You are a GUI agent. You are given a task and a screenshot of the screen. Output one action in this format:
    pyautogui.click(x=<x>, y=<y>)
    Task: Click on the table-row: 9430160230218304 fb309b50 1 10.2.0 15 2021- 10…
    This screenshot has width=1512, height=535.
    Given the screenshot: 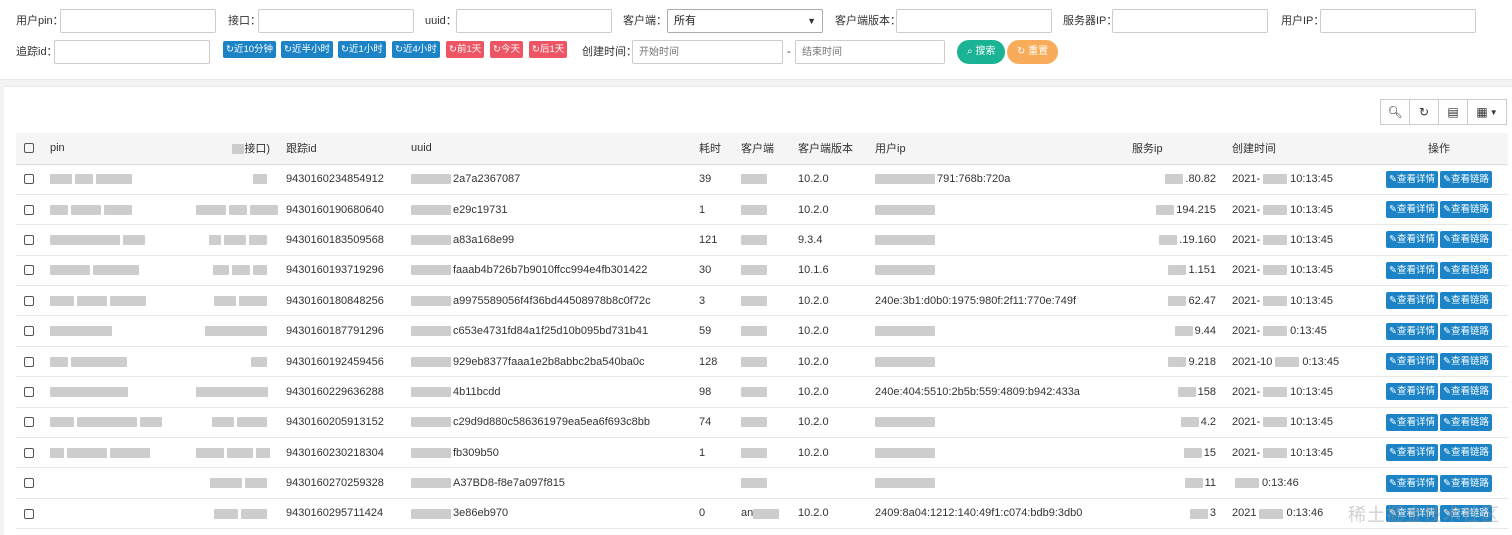 What is the action you would take?
    pyautogui.click(x=762, y=453)
    